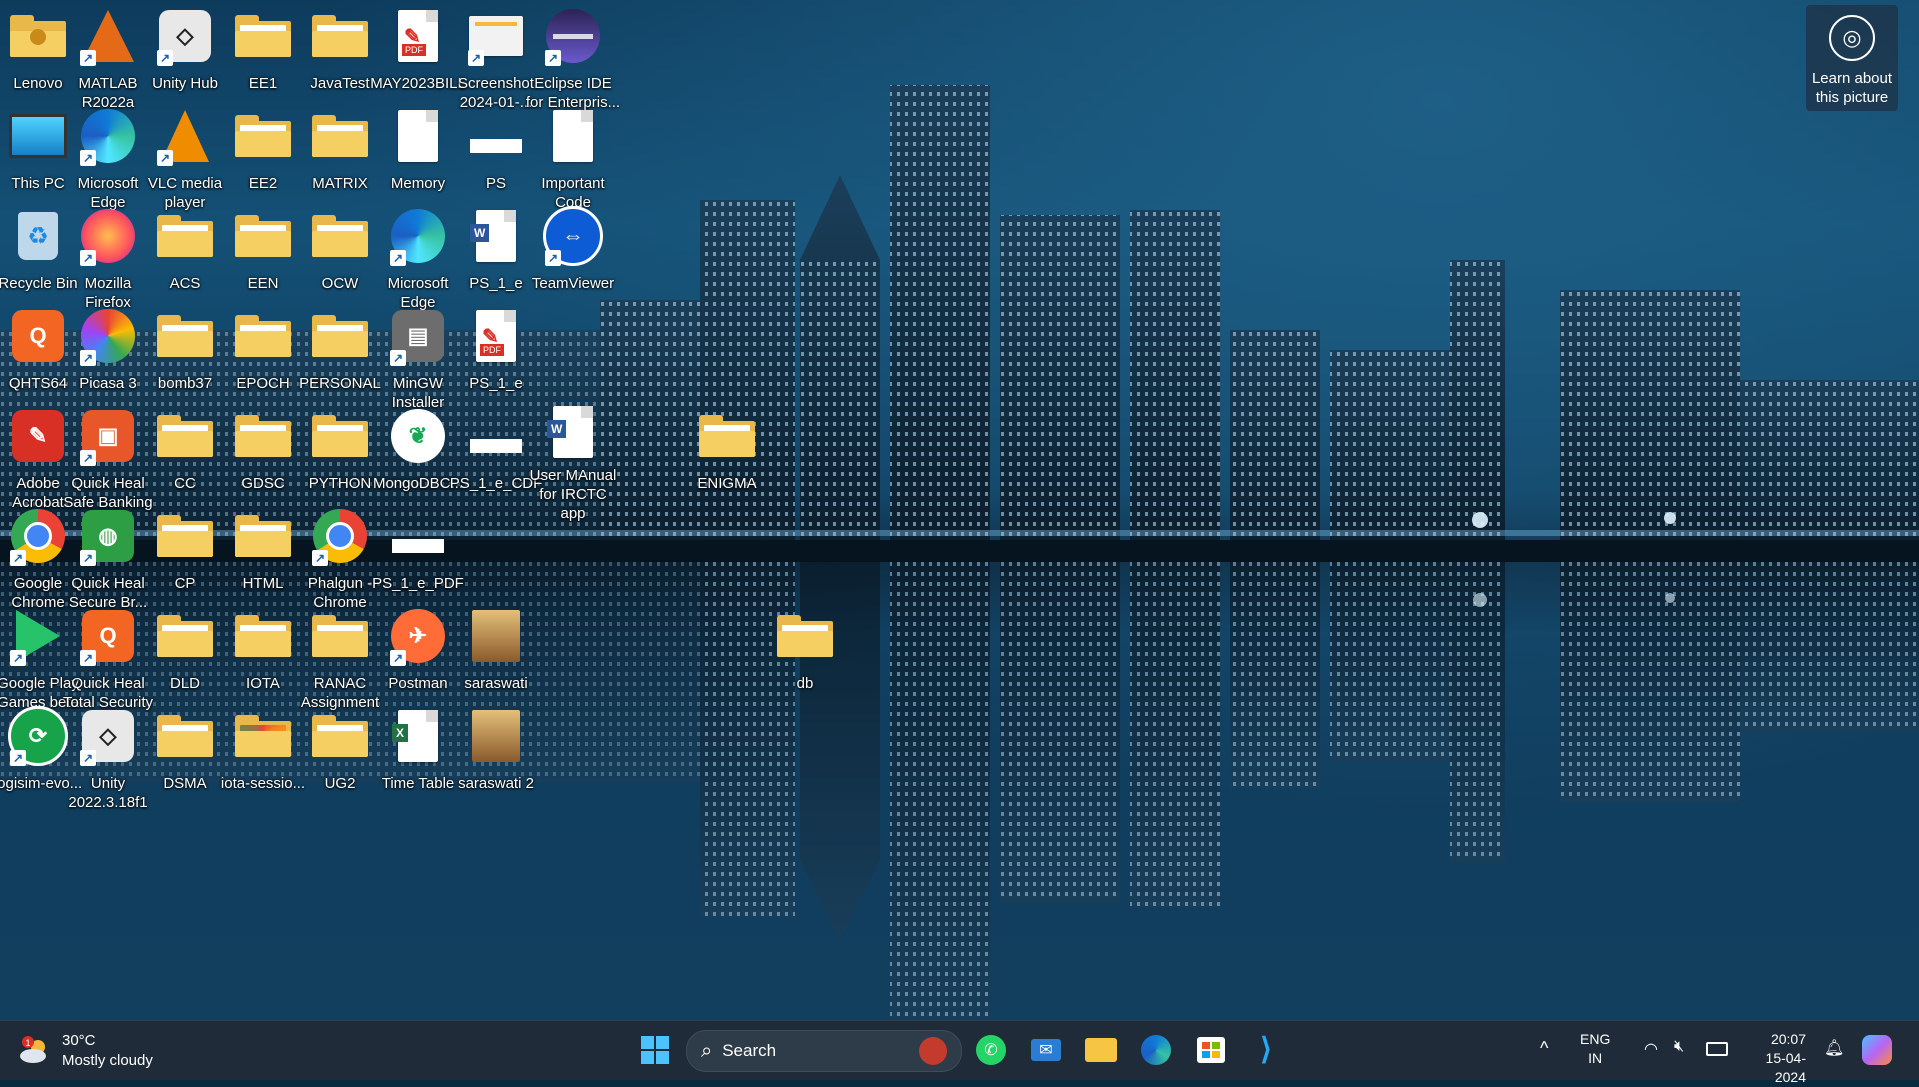 Image resolution: width=1919 pixels, height=1087 pixels. Describe the element at coordinates (340, 536) in the screenshot. I see `chrome-p-icon: ↗` at that location.